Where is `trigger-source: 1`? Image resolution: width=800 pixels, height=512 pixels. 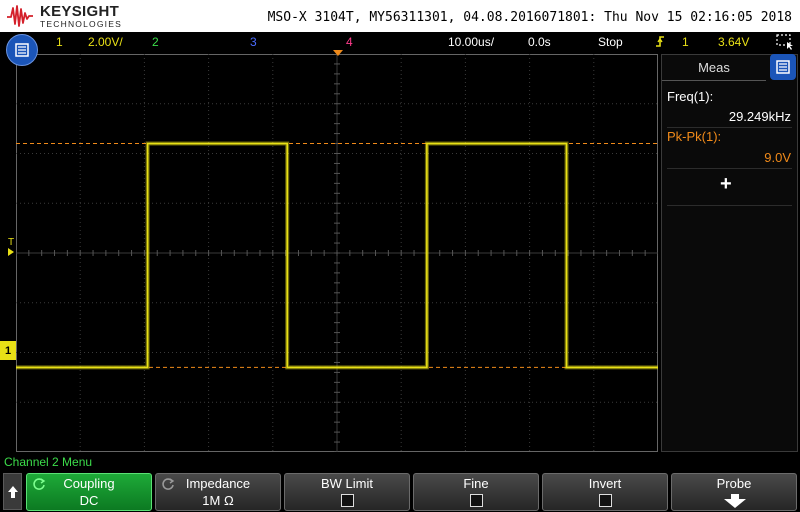 trigger-source: 1 is located at coordinates (685, 42).